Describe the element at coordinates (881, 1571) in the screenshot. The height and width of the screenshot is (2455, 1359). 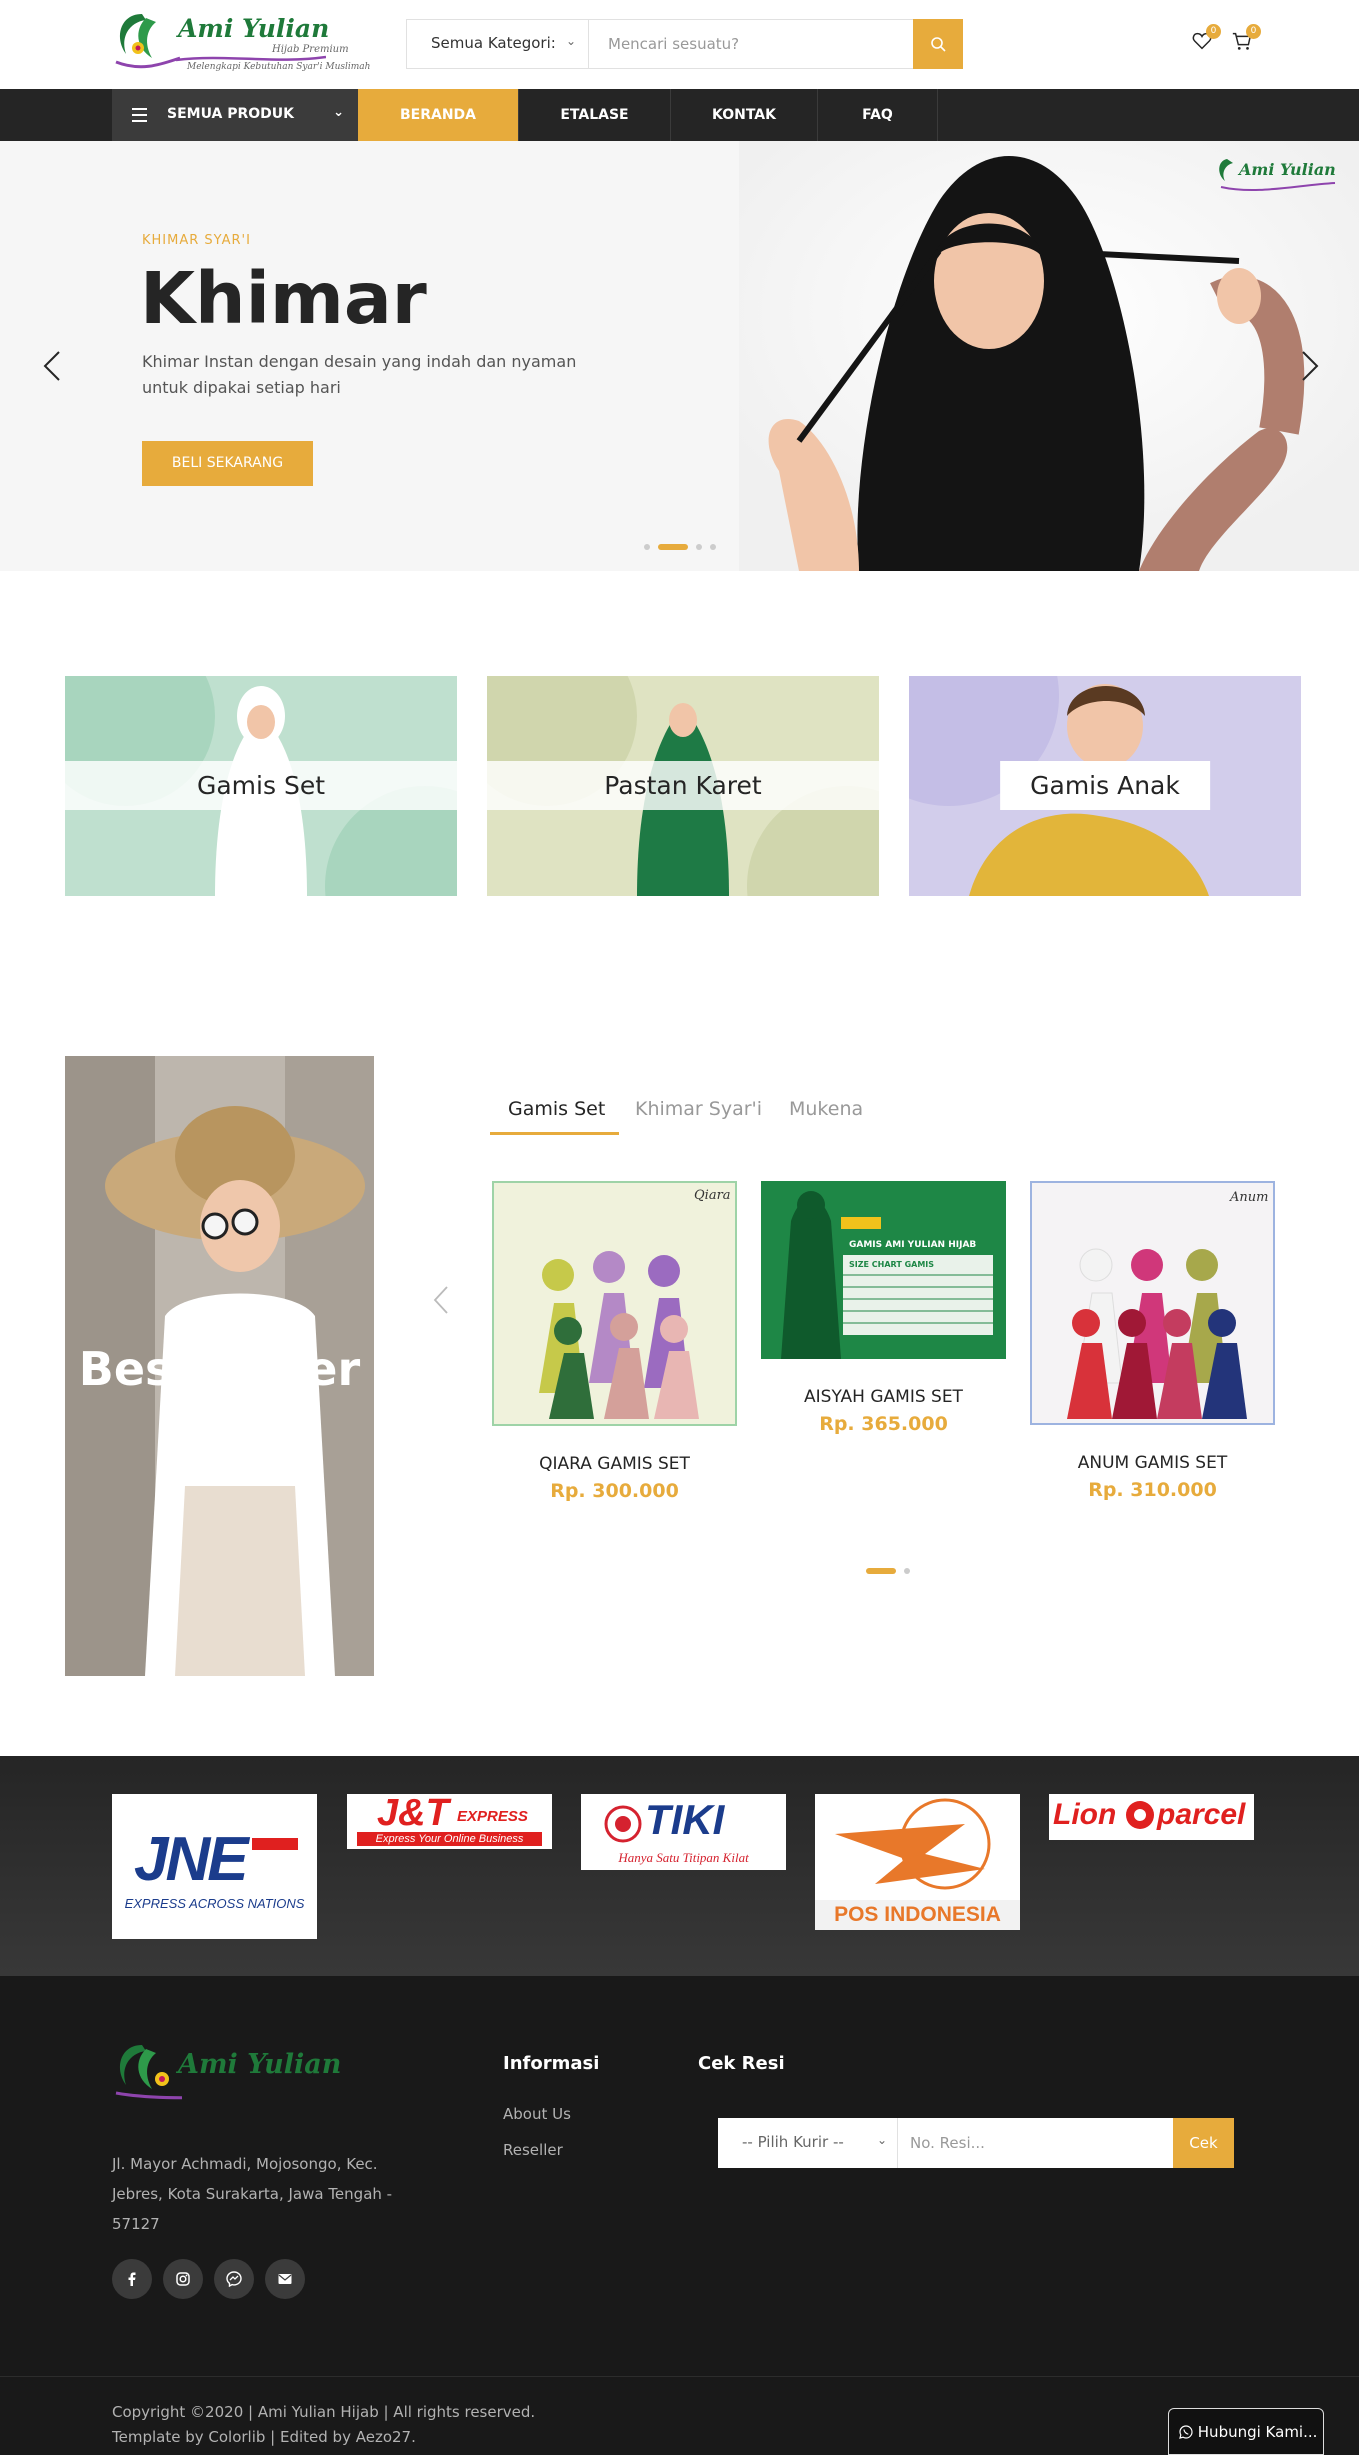
I see `carousel-dot-active` at that location.